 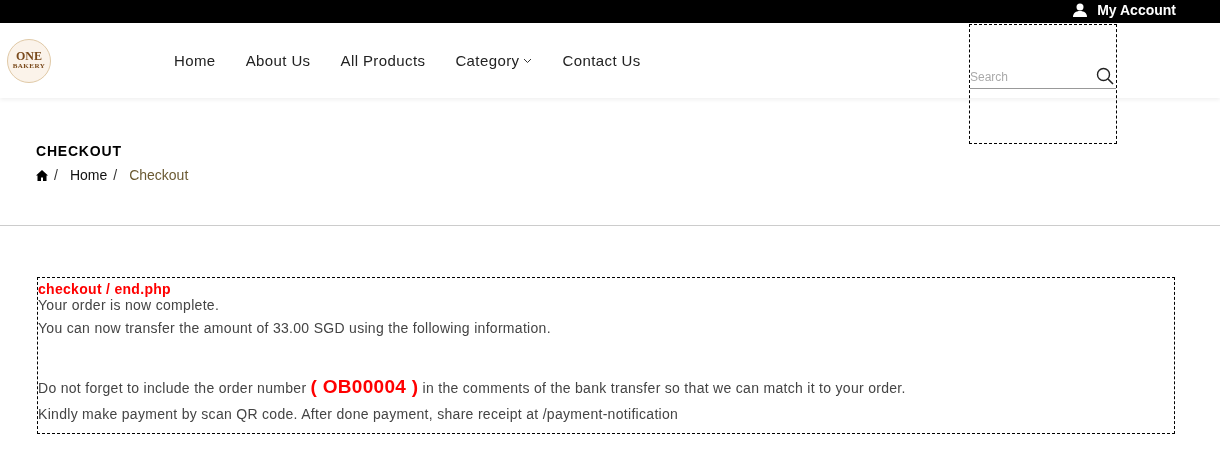 What do you see at coordinates (601, 60) in the screenshot?
I see `nav-link: Contact Us` at bounding box center [601, 60].